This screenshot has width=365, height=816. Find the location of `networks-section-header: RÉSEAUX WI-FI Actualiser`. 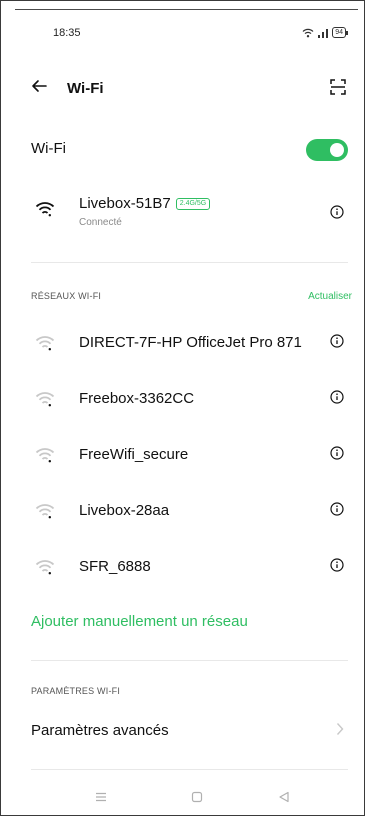

networks-section-header: RÉSEAUX WI-FI Actualiser is located at coordinates (191, 298).